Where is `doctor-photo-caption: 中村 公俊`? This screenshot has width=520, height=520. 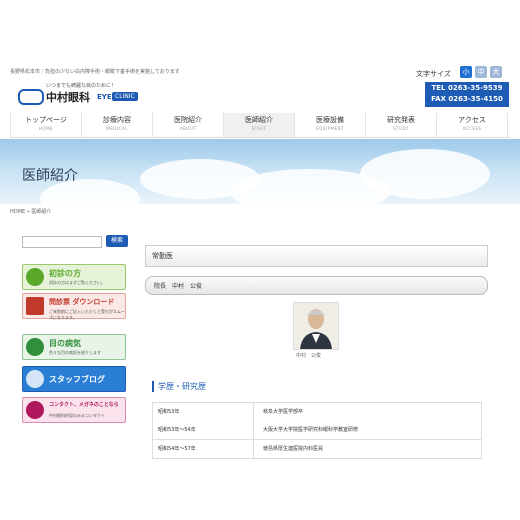 doctor-photo-caption: 中村 公俊 is located at coordinates (309, 356).